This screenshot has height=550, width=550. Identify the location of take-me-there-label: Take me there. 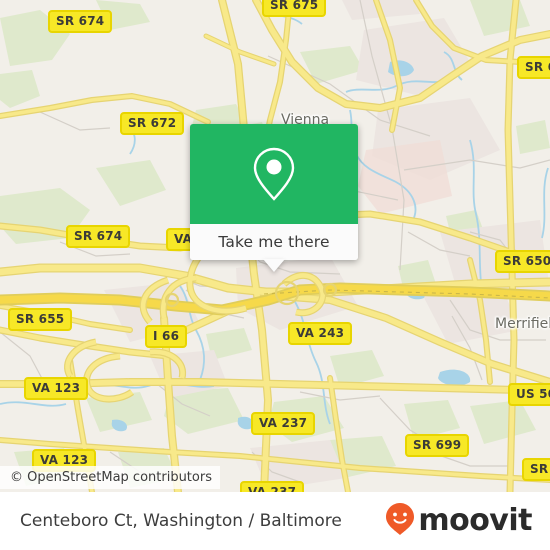
(274, 242).